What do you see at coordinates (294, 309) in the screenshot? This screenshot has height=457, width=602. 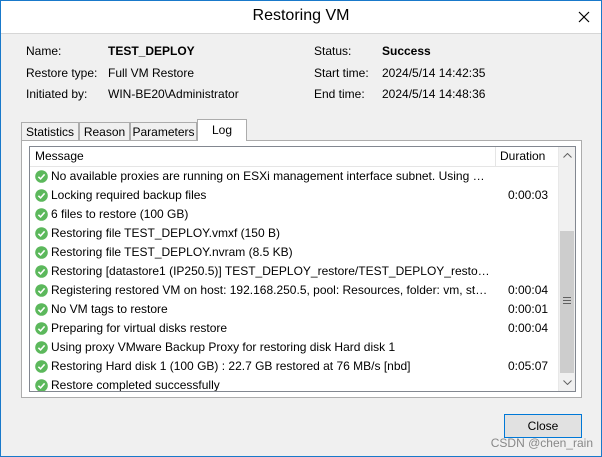 I see `log-row: No VM tags to restore 0:00:01` at bounding box center [294, 309].